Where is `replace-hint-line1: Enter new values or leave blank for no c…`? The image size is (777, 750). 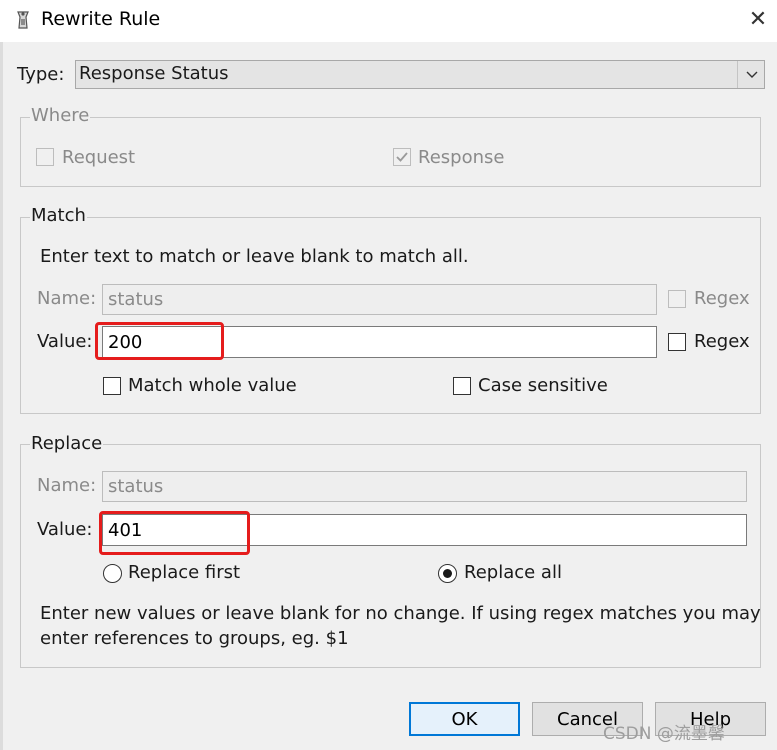 replace-hint-line1: Enter new values or leave blank for no c… is located at coordinates (400, 613).